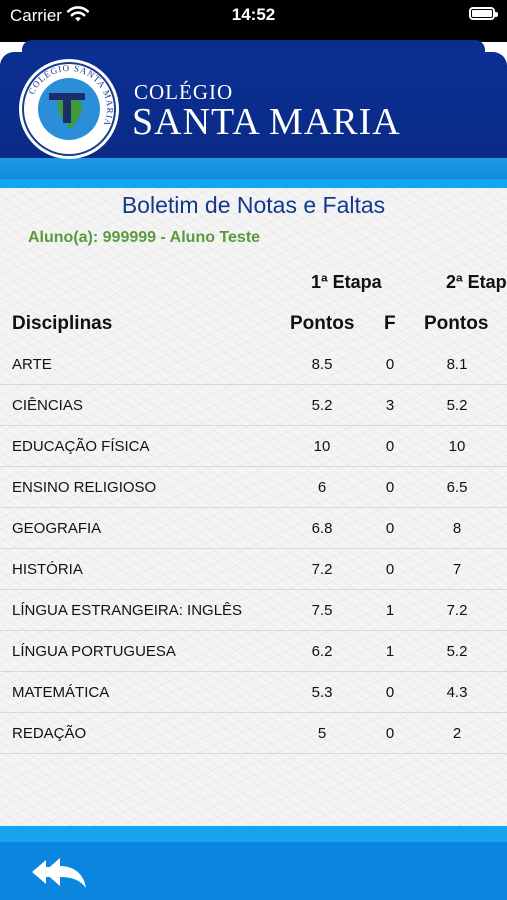 This screenshot has width=507, height=900. What do you see at coordinates (390, 323) in the screenshot?
I see `faltas-1-header: F` at bounding box center [390, 323].